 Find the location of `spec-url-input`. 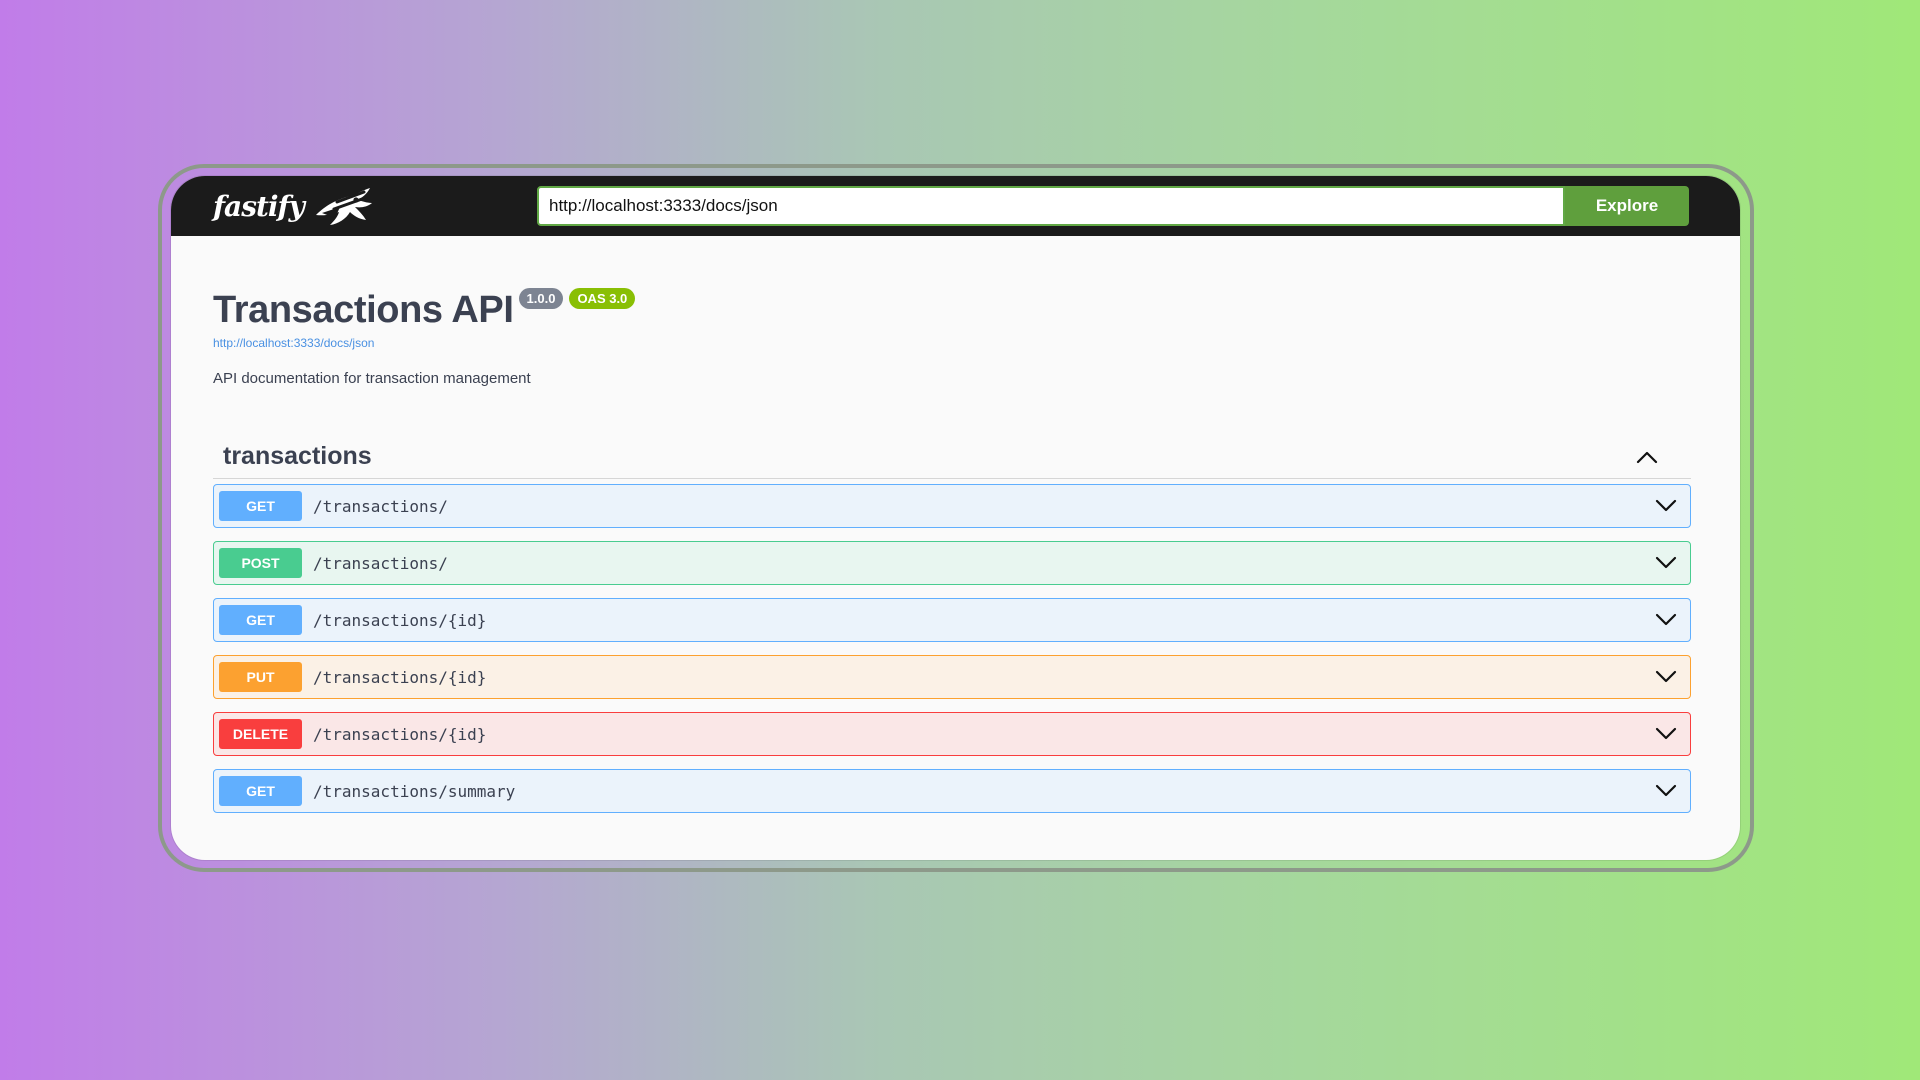

spec-url-input is located at coordinates (1051, 206).